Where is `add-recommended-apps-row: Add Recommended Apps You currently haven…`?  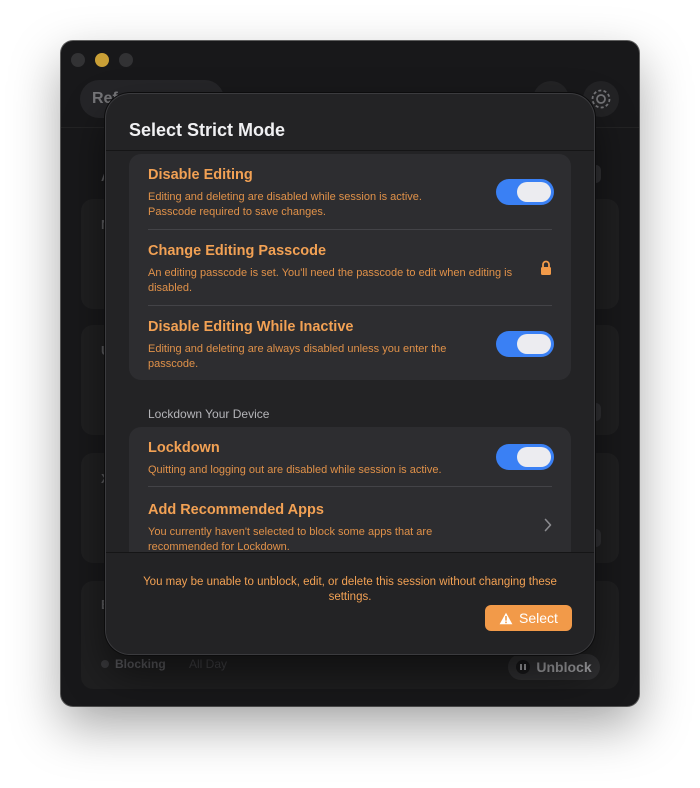
add-recommended-apps-row: Add Recommended Apps You currently haven… is located at coordinates (350, 528).